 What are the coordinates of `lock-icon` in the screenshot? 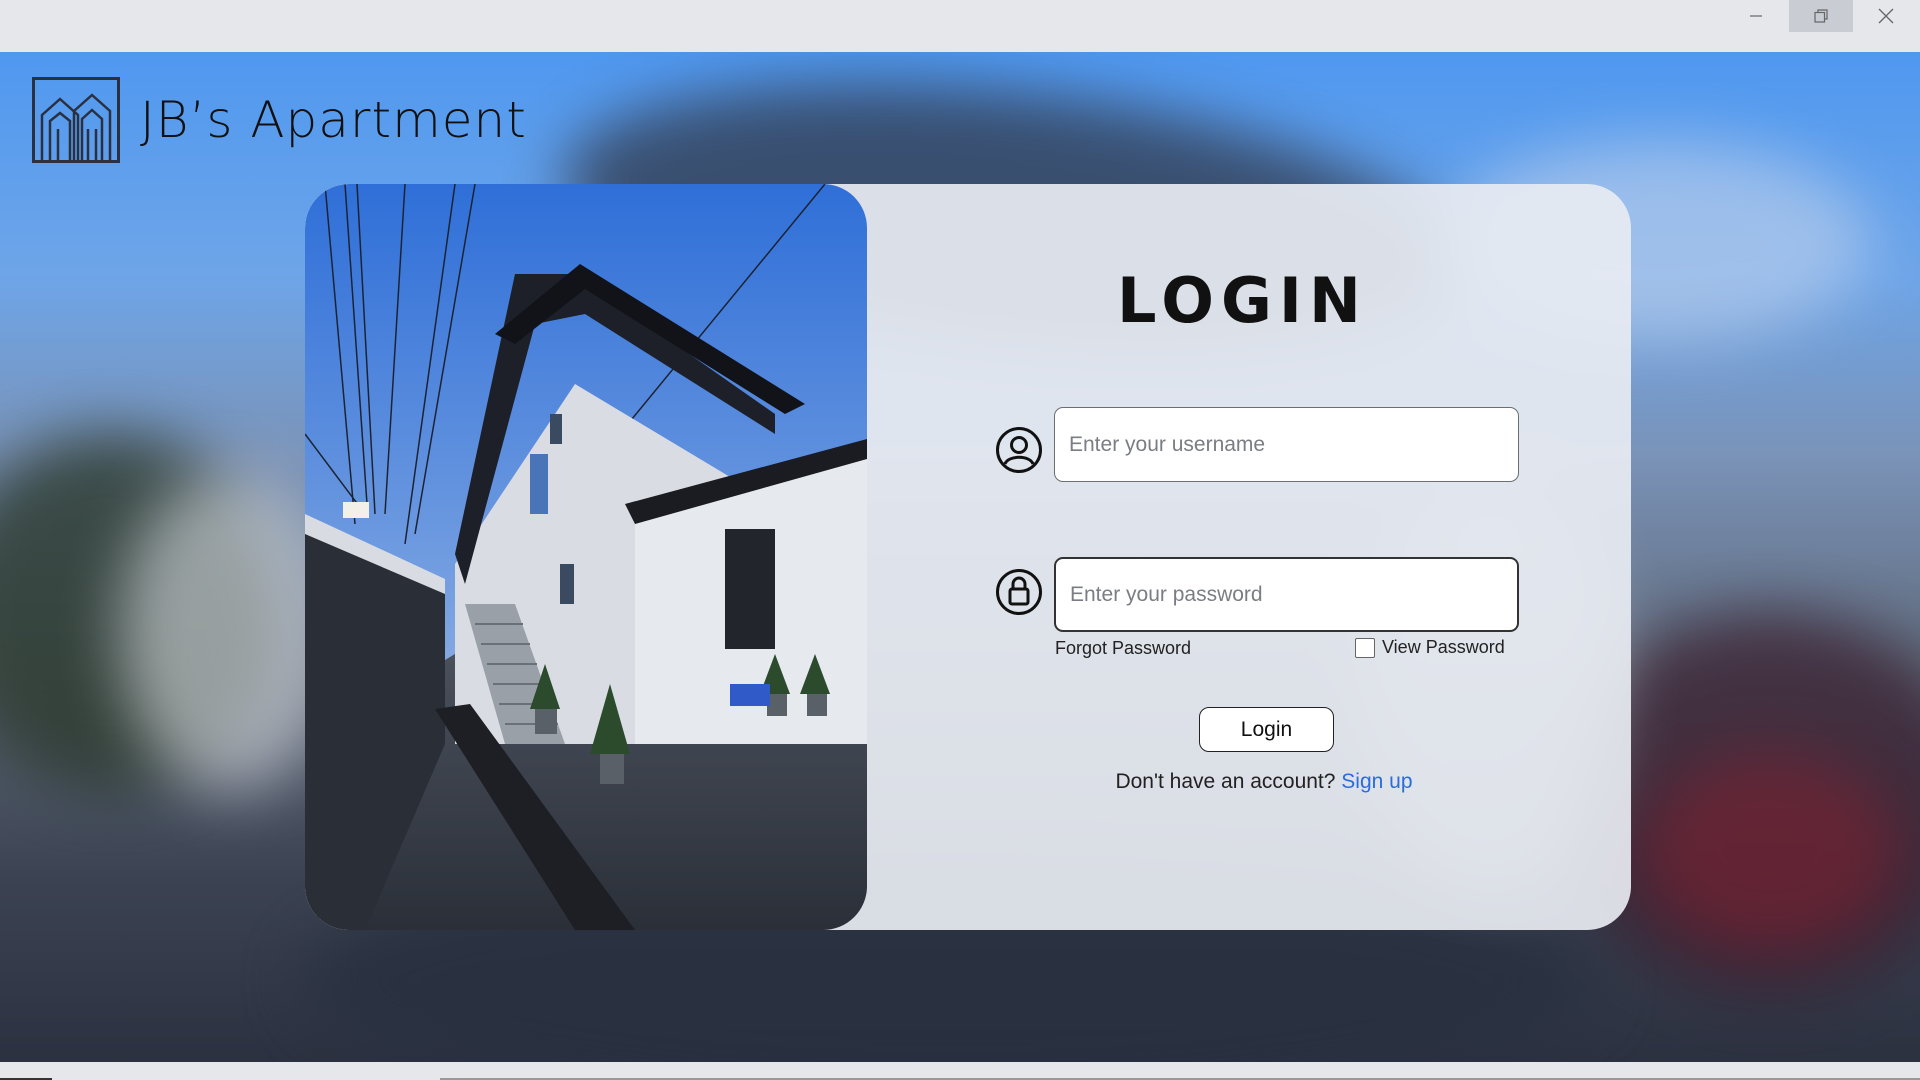 It's located at (1019, 592).